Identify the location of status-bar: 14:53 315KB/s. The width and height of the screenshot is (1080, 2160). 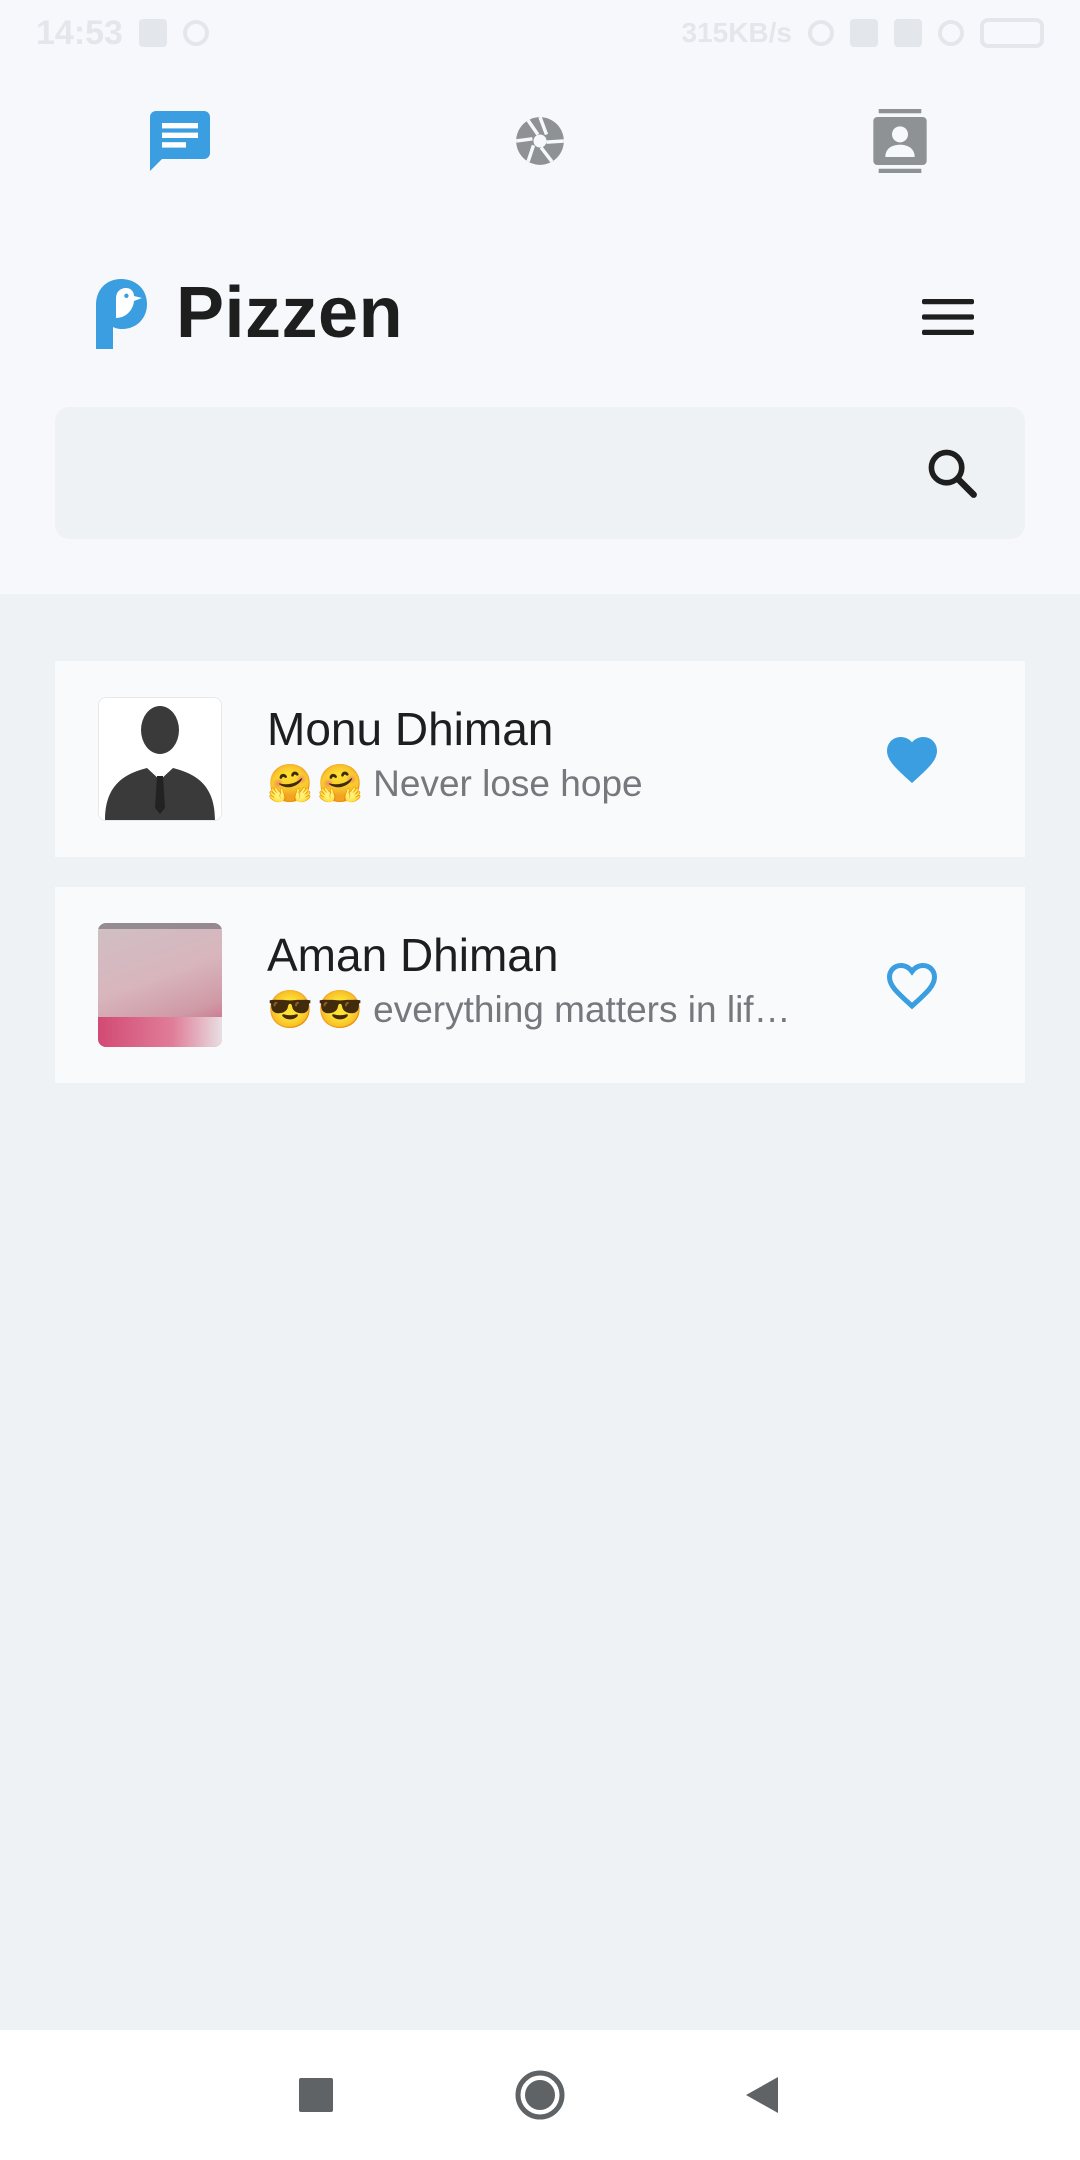
(540, 33).